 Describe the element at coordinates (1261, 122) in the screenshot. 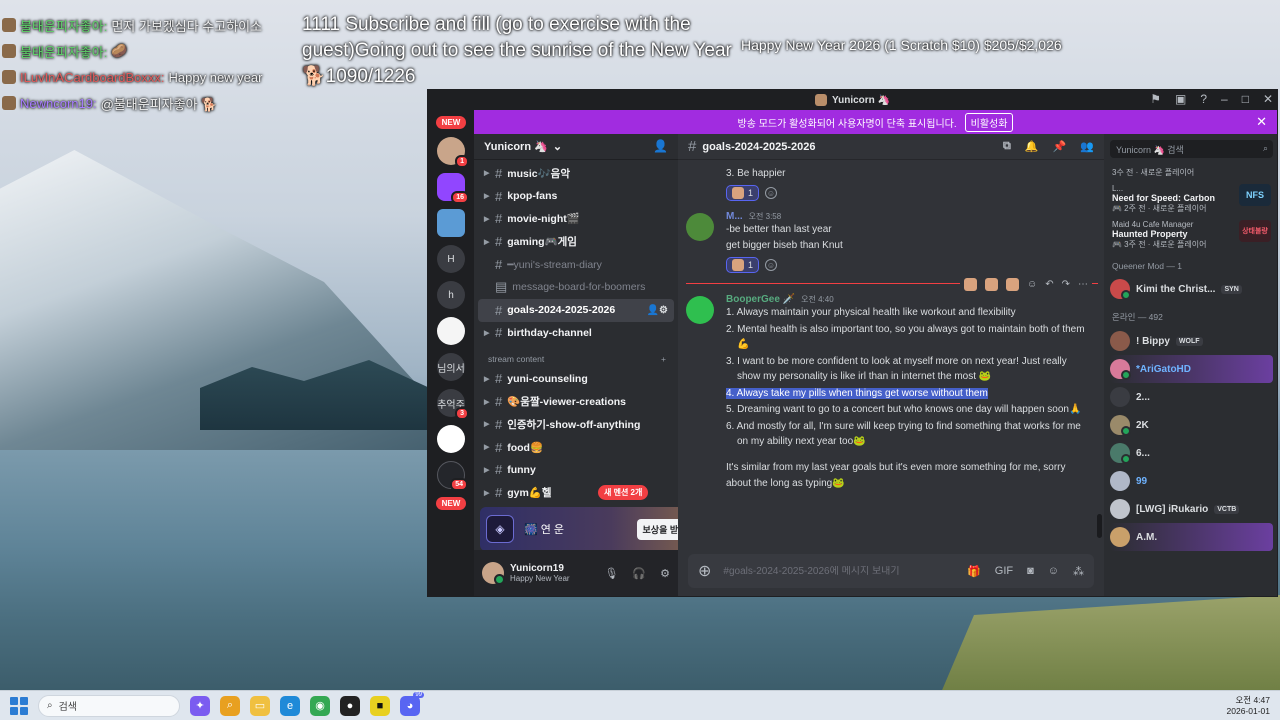

I see `banner-close-icon: ✕` at that location.